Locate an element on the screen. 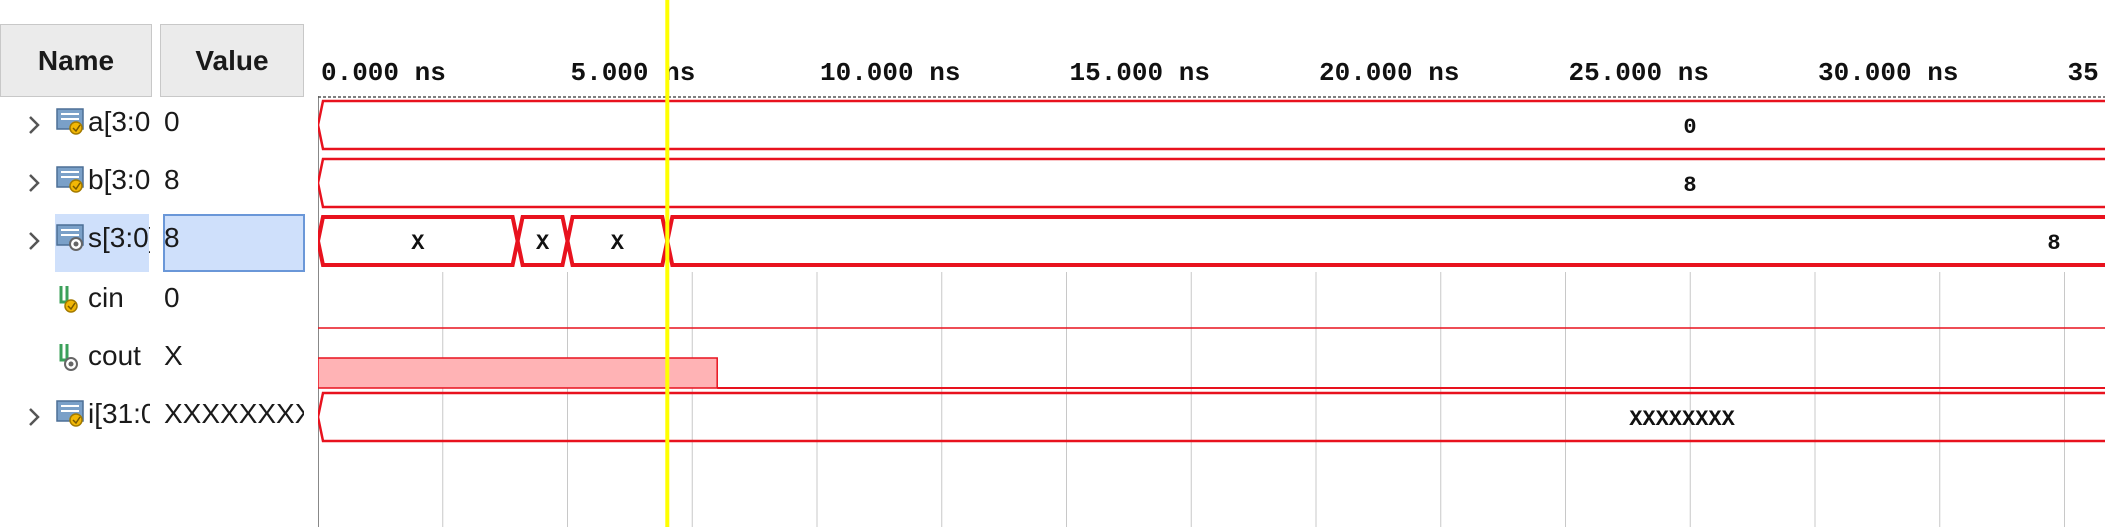 This screenshot has width=2105, height=527. signal-name: i[31:0] is located at coordinates (119, 413).